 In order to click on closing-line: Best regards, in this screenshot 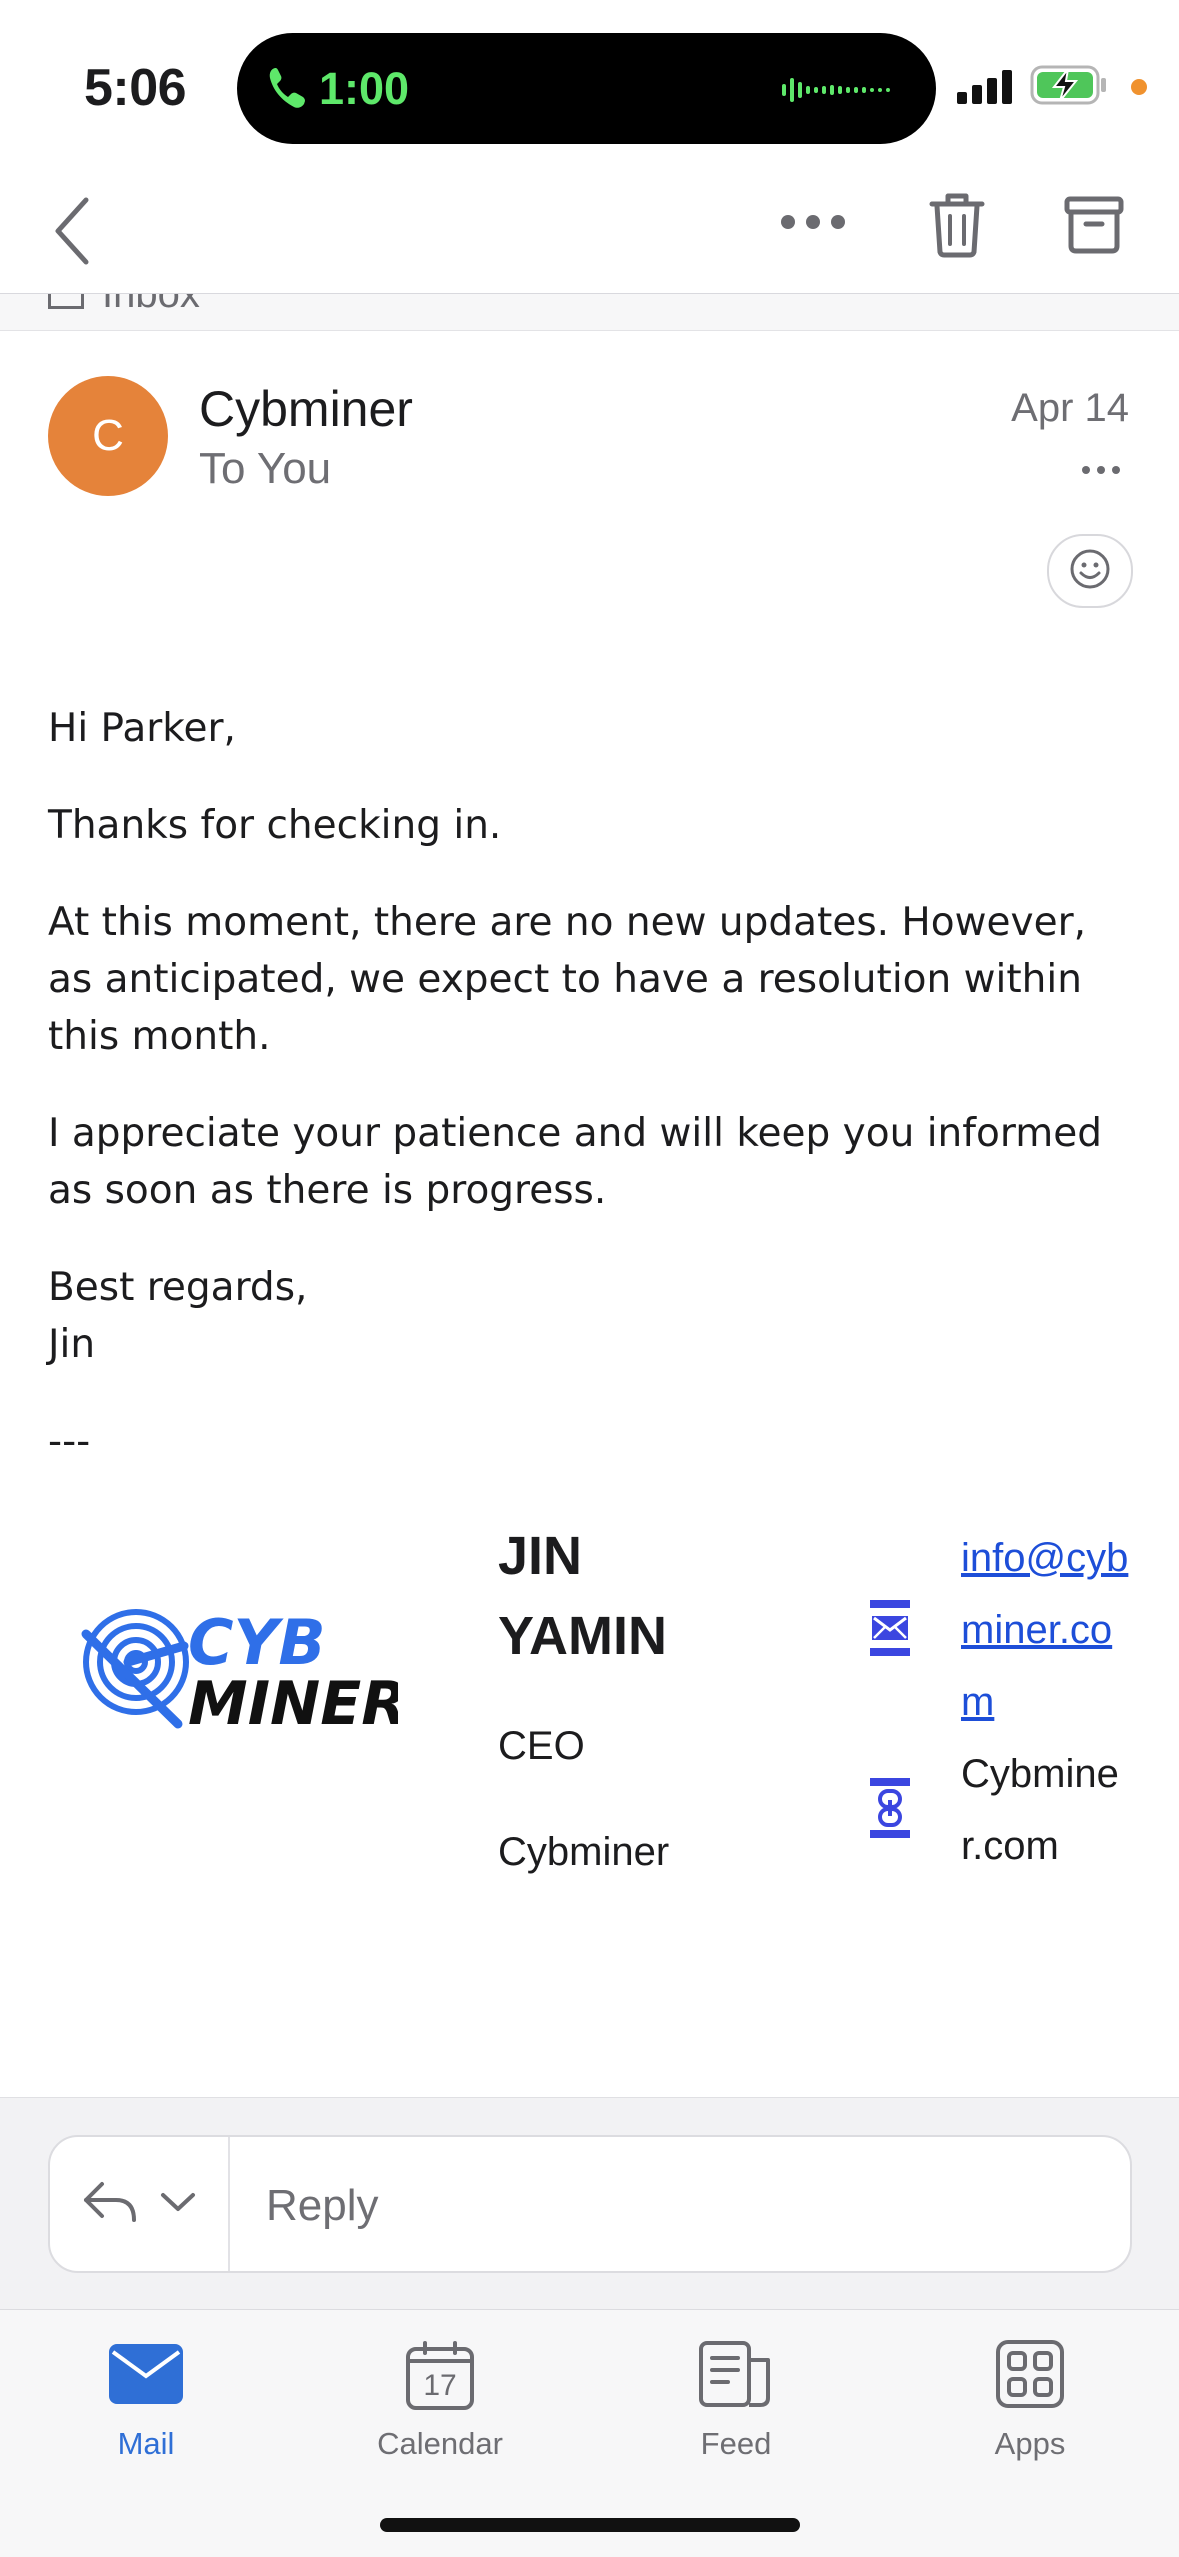, I will do `click(178, 1287)`.